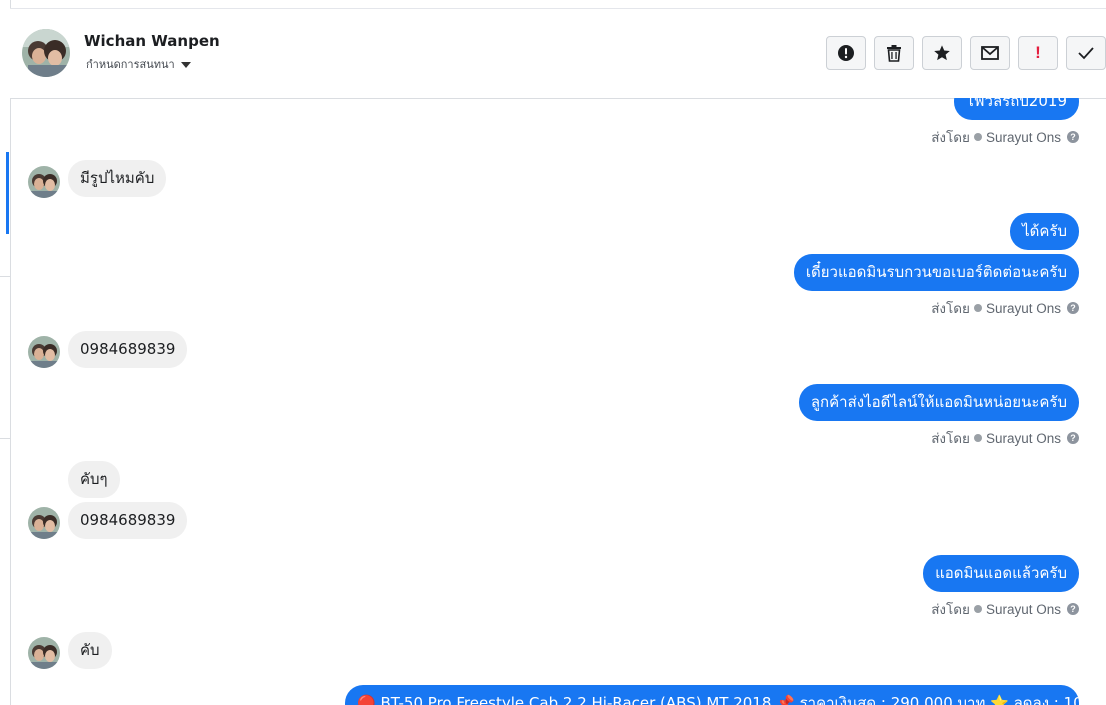 This screenshot has width=1106, height=705. I want to click on outgoing-message: โฟวิลร์ถปี2019, so click(1016, 109).